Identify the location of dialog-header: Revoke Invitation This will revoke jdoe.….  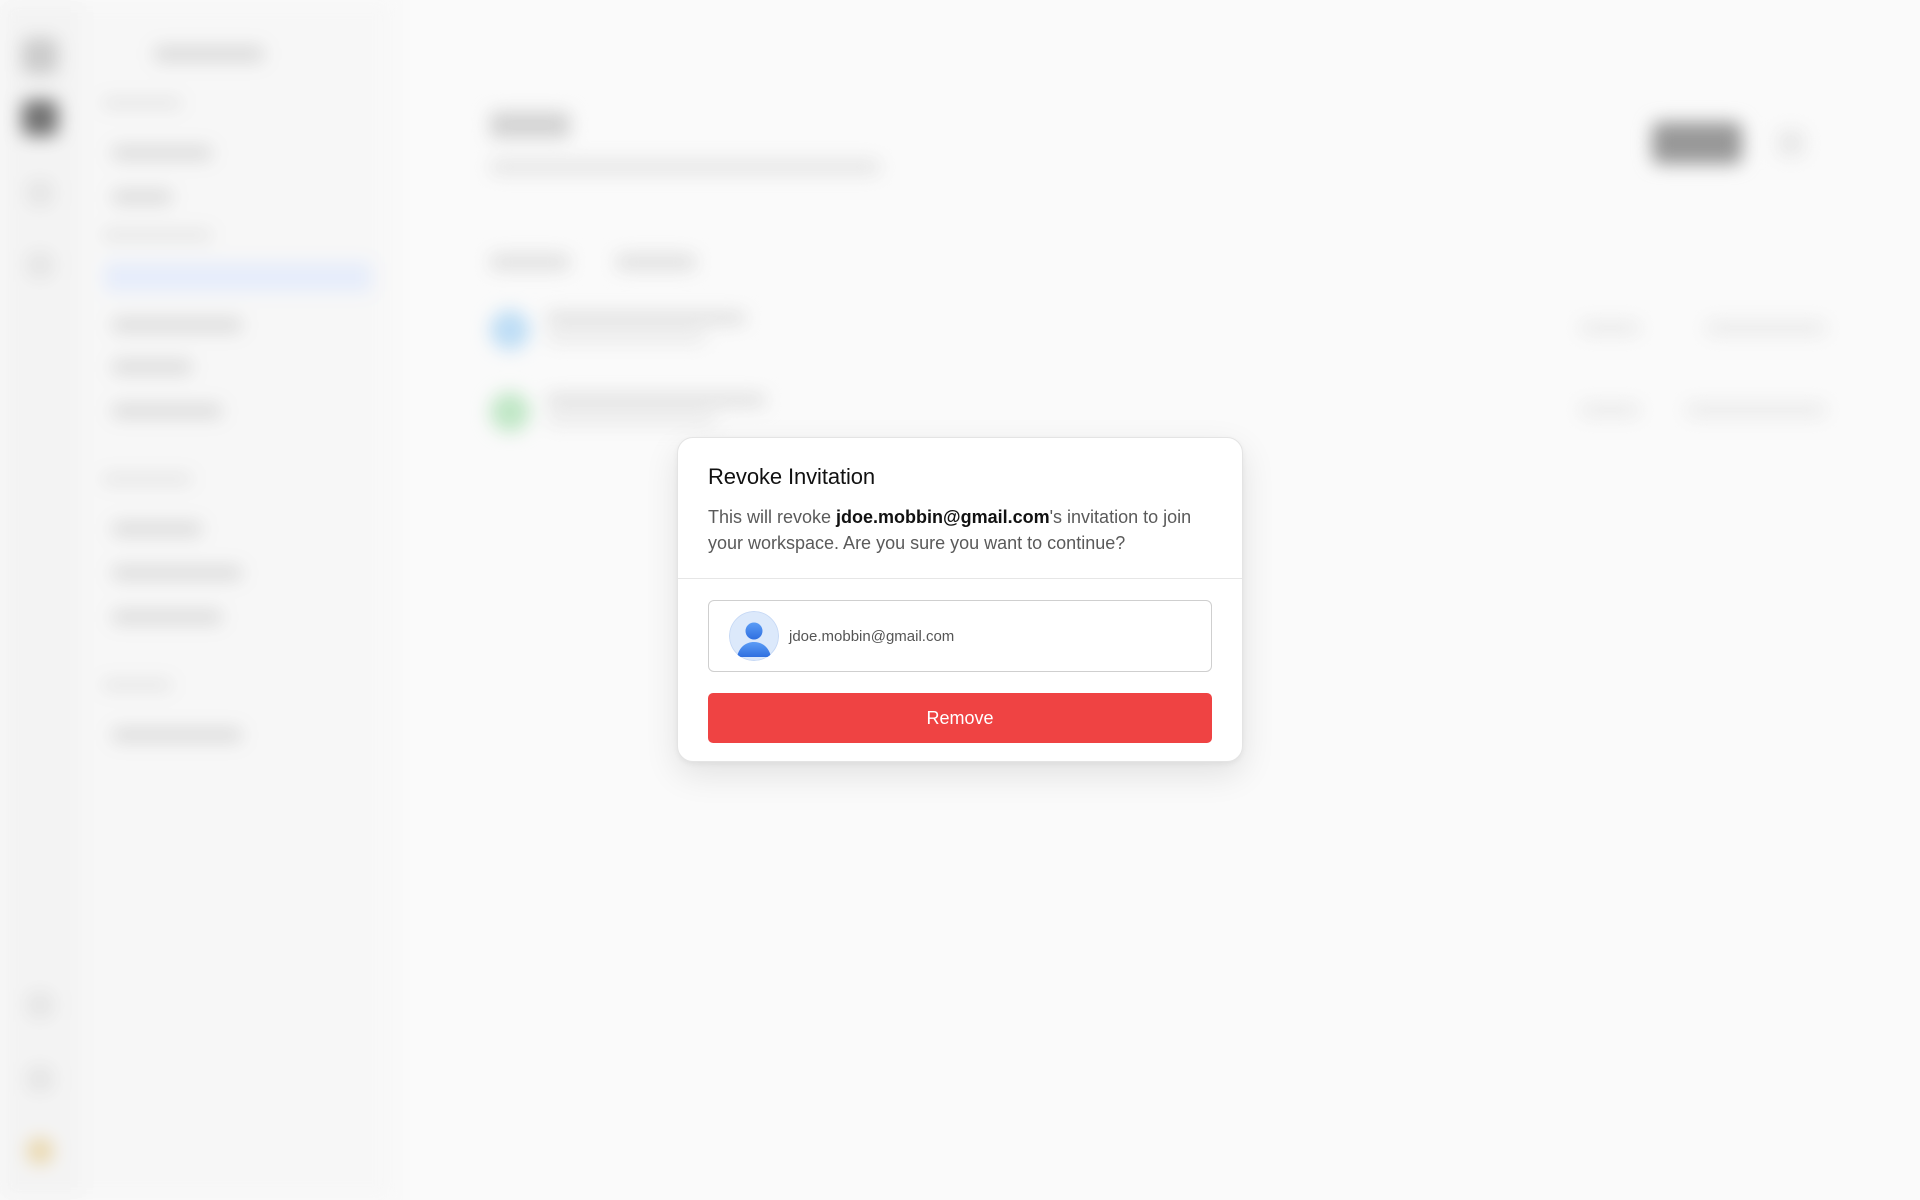
(960, 508).